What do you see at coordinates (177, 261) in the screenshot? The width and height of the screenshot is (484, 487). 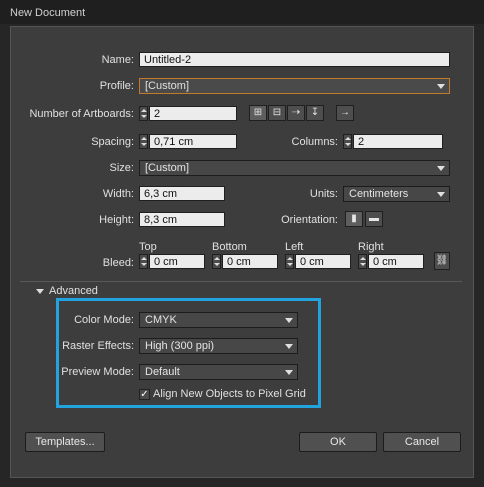 I see `bleed-top-input: 0 cm` at bounding box center [177, 261].